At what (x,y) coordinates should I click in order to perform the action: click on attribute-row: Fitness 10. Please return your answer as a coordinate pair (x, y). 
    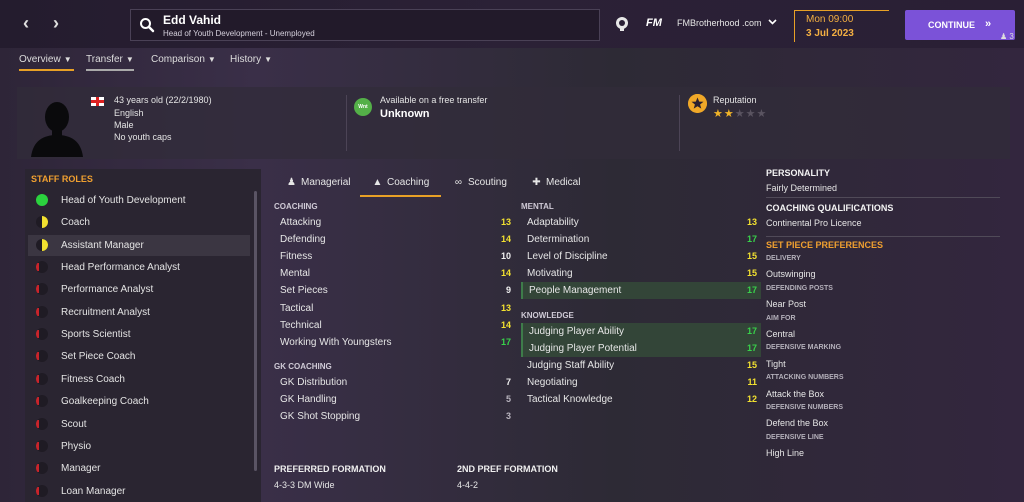
    Looking at the image, I should click on (394, 256).